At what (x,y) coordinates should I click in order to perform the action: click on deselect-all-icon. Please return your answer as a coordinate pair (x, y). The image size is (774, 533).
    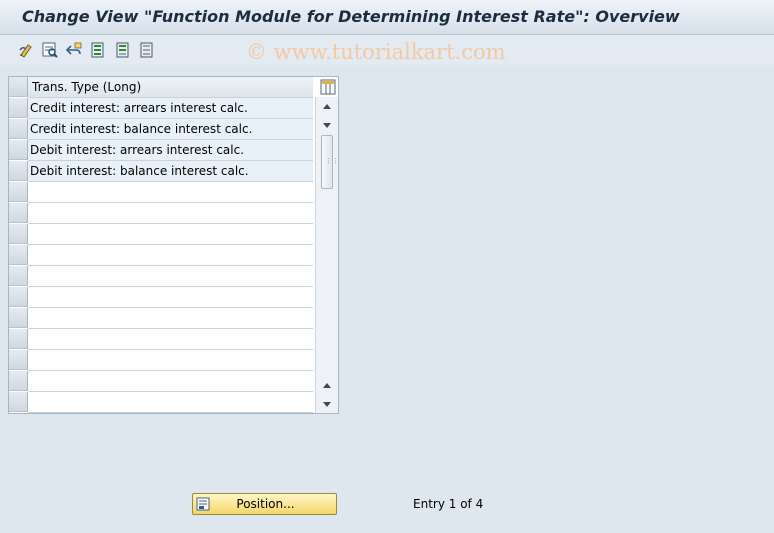
    Looking at the image, I should click on (146, 50).